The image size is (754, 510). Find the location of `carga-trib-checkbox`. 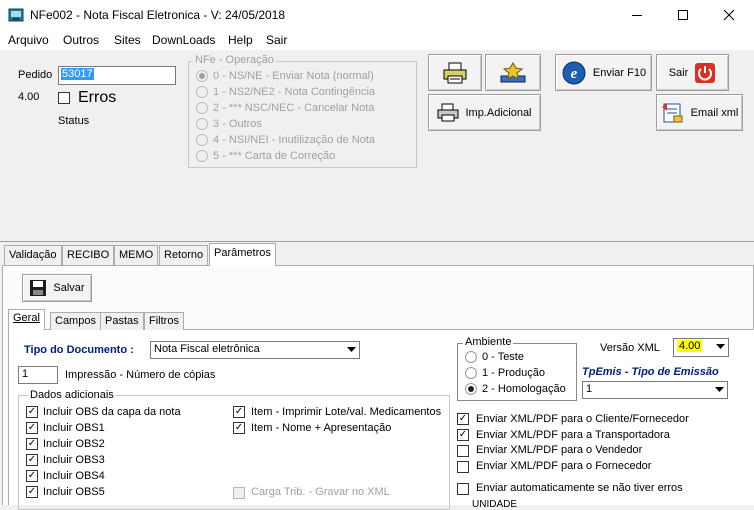

carga-trib-checkbox is located at coordinates (239, 493).